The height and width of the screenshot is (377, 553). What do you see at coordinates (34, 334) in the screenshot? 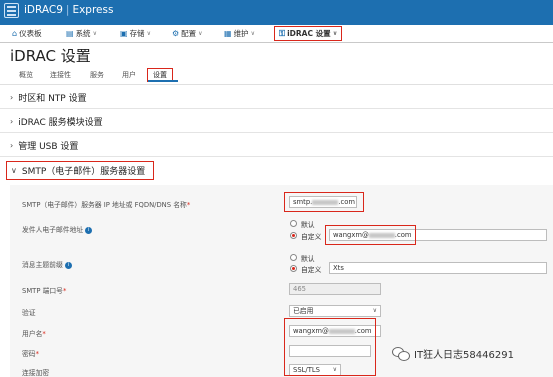
I see `username-label: 用户名*` at bounding box center [34, 334].